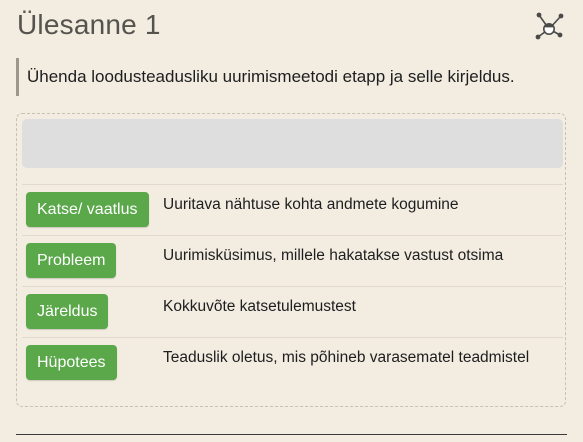 The width and height of the screenshot is (583, 442). I want to click on term-description: Kokkuvõte katsetulemustest, so click(259, 306).